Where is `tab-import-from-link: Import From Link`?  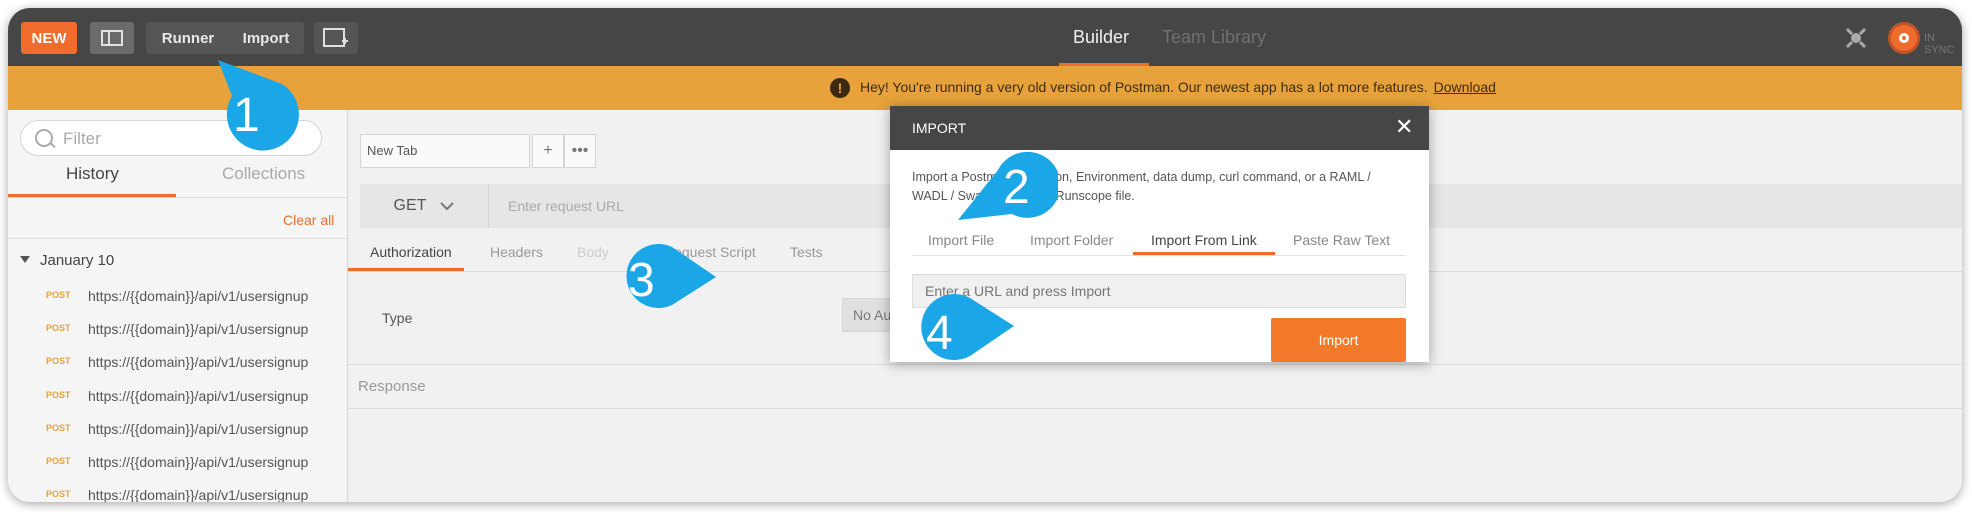
tab-import-from-link: Import From Link is located at coordinates (1204, 240).